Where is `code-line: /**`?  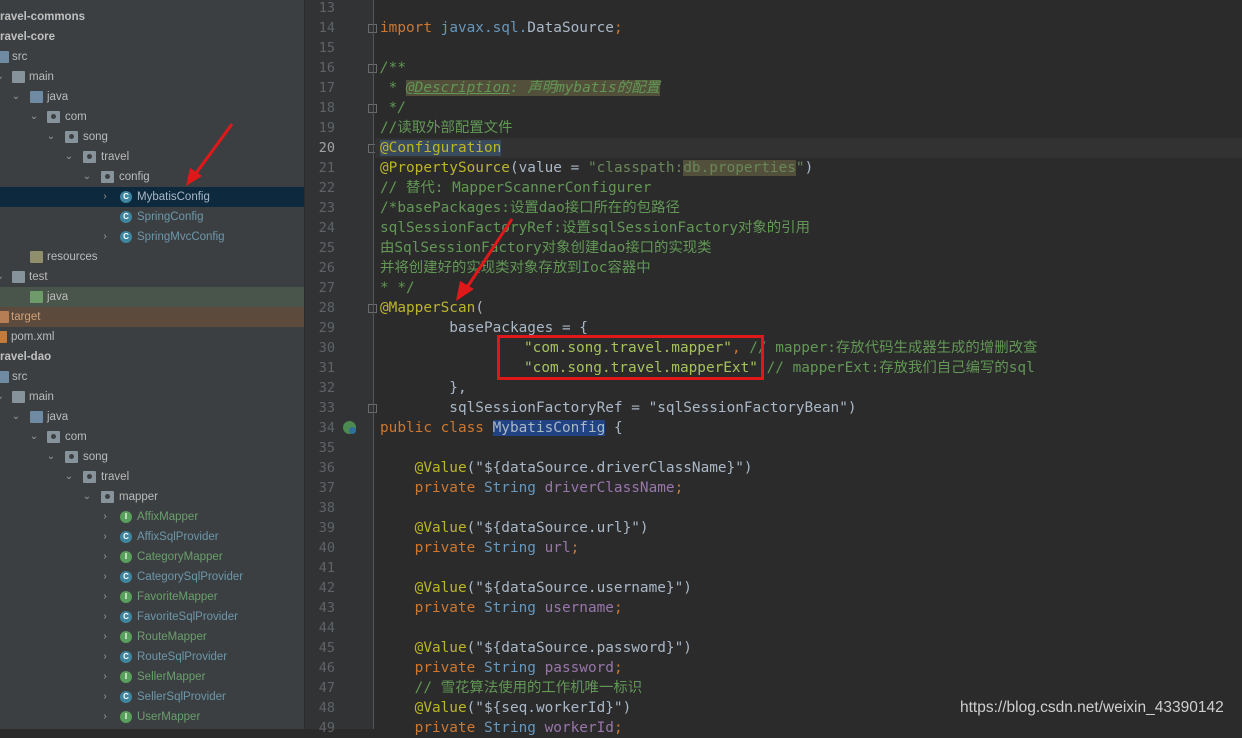 code-line: /** is located at coordinates (393, 68).